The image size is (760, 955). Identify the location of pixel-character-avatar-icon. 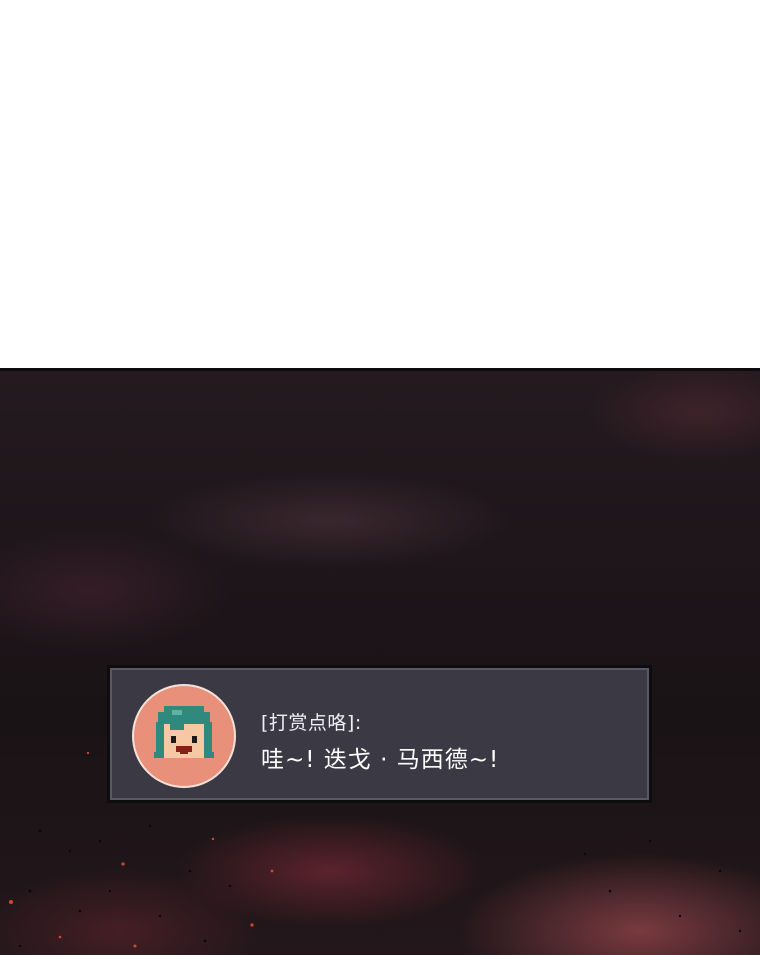
(184, 736).